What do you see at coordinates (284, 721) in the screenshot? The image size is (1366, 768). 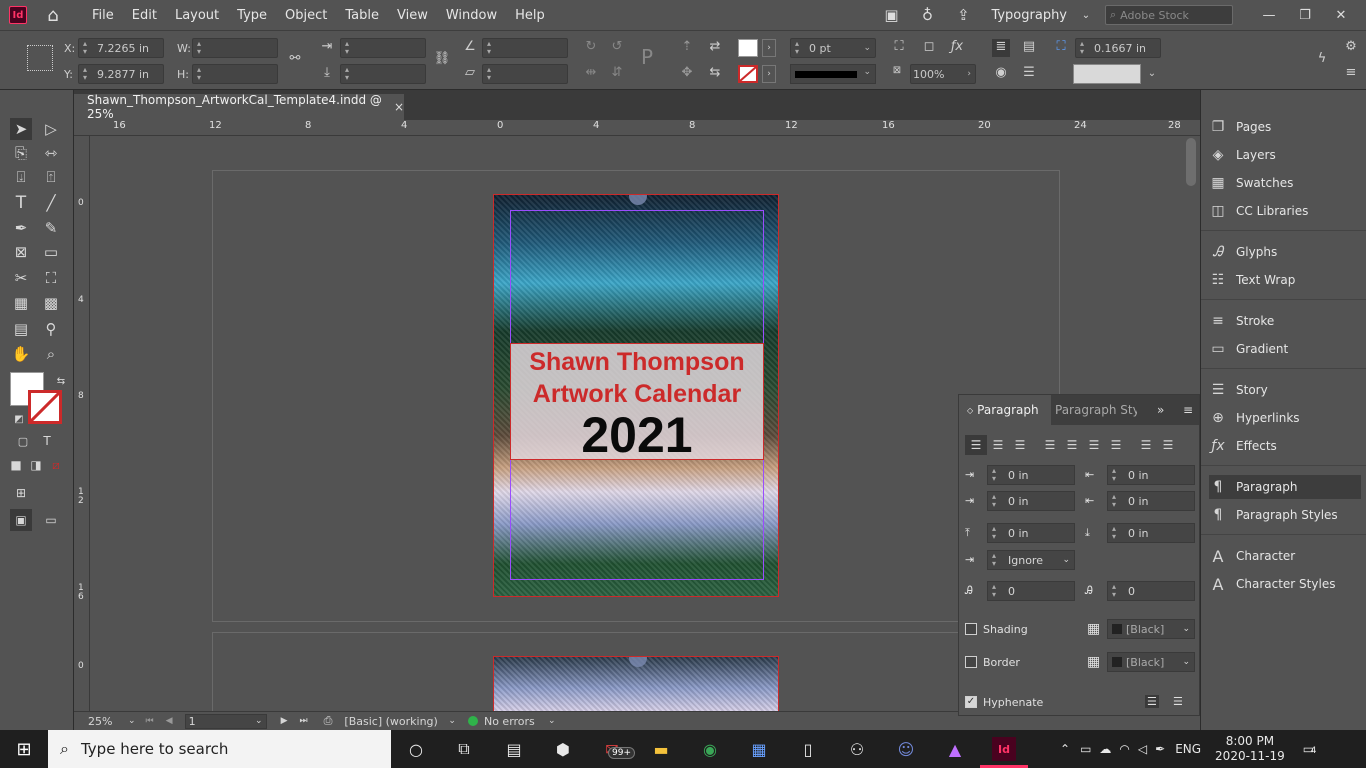 I see `next-page-icon: ▶` at bounding box center [284, 721].